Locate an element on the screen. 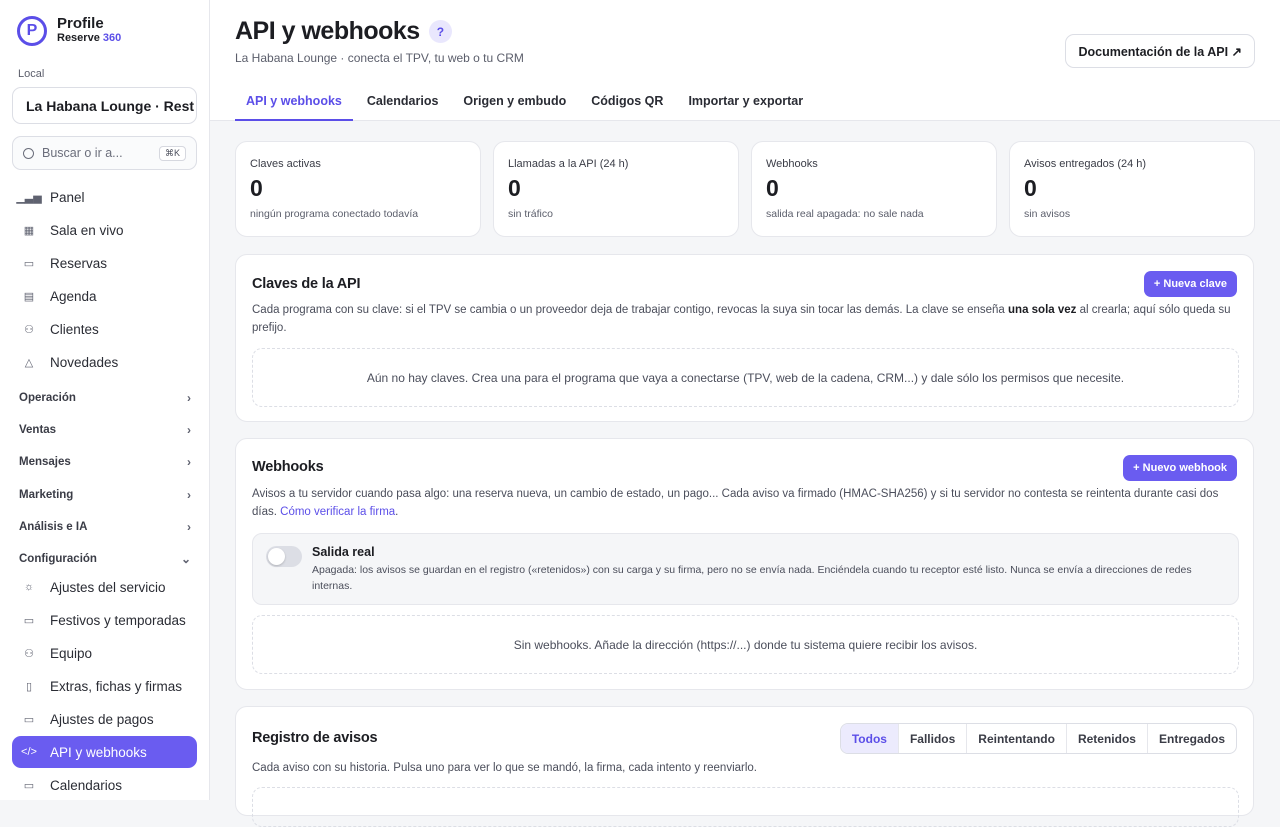 Image resolution: width=1280 pixels, height=827 pixels. nav-item-api-webhooks: </> API y webhooks is located at coordinates (104, 752).